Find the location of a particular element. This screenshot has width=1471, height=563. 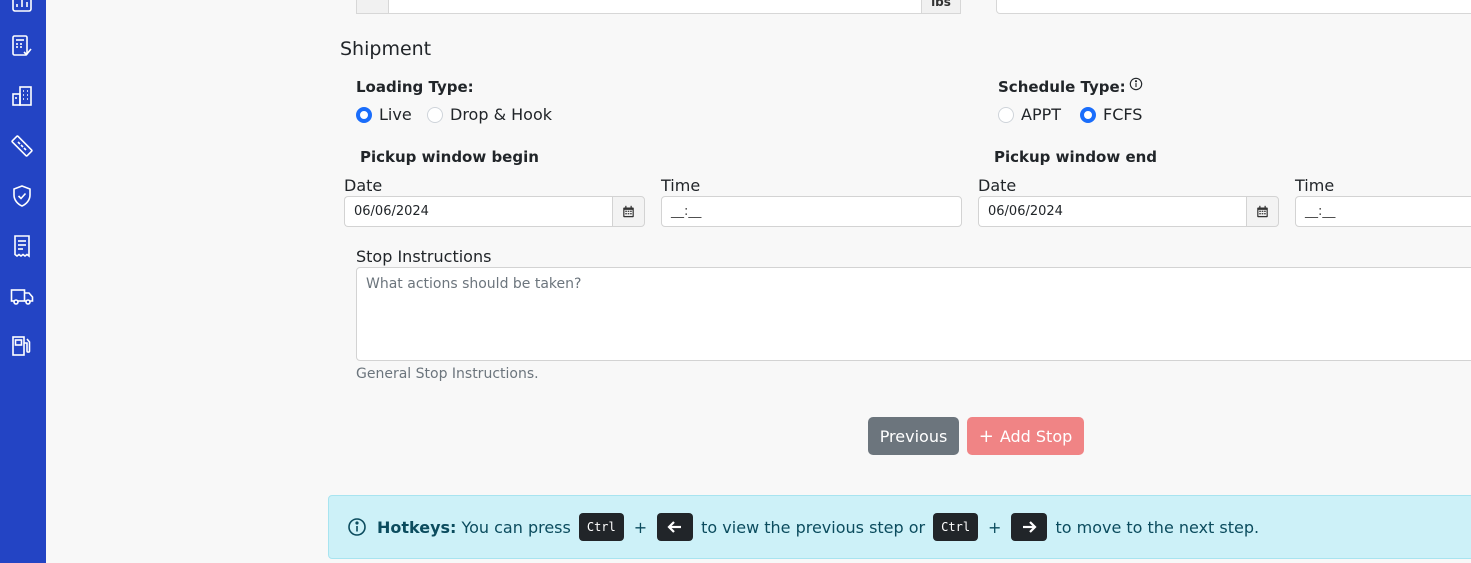

radio-label: Live is located at coordinates (395, 114).